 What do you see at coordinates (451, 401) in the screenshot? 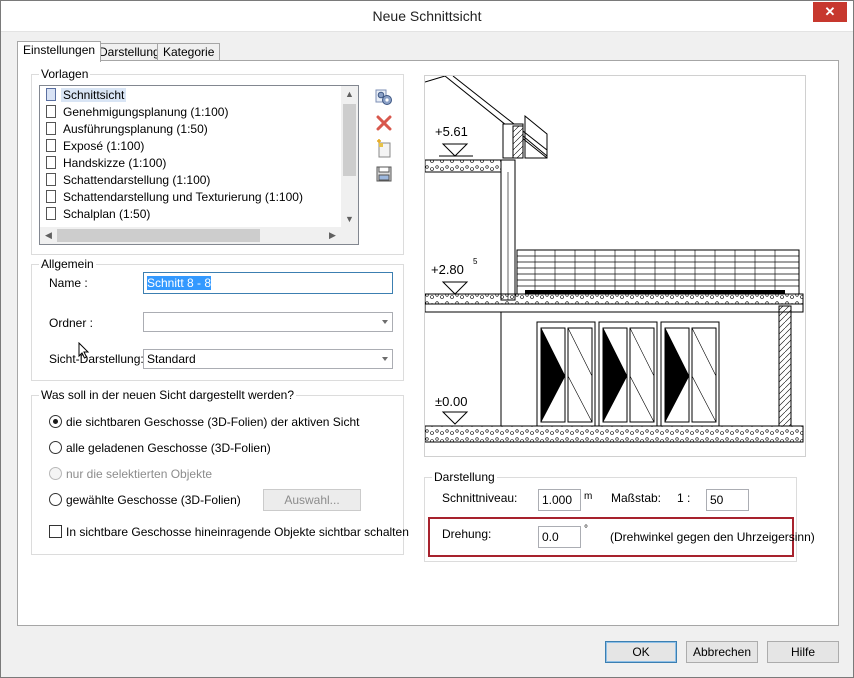
I see `level-label-ground: ±0.00` at bounding box center [451, 401].